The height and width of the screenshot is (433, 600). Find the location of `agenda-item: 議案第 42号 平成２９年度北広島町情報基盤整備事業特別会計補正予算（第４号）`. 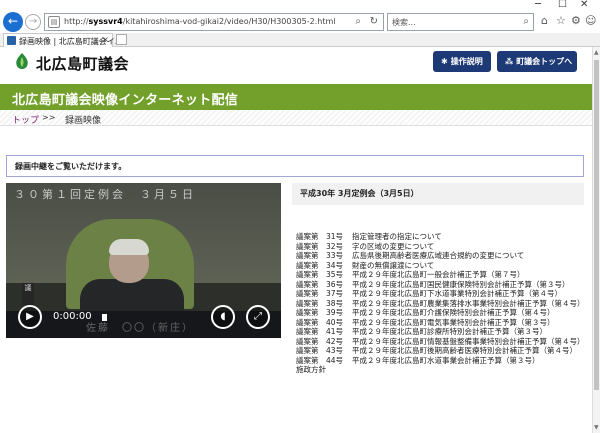

agenda-item: 議案第 42号 平成２９年度北広島町情報基盤整備事業特別会計補正予算（第４号） is located at coordinates (442, 342).